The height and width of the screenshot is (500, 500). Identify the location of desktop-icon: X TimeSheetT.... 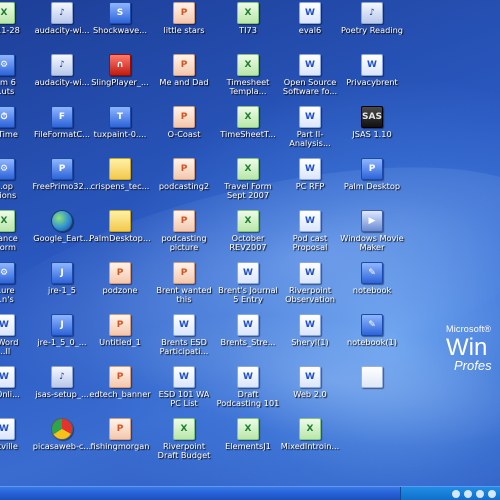
(248, 130).